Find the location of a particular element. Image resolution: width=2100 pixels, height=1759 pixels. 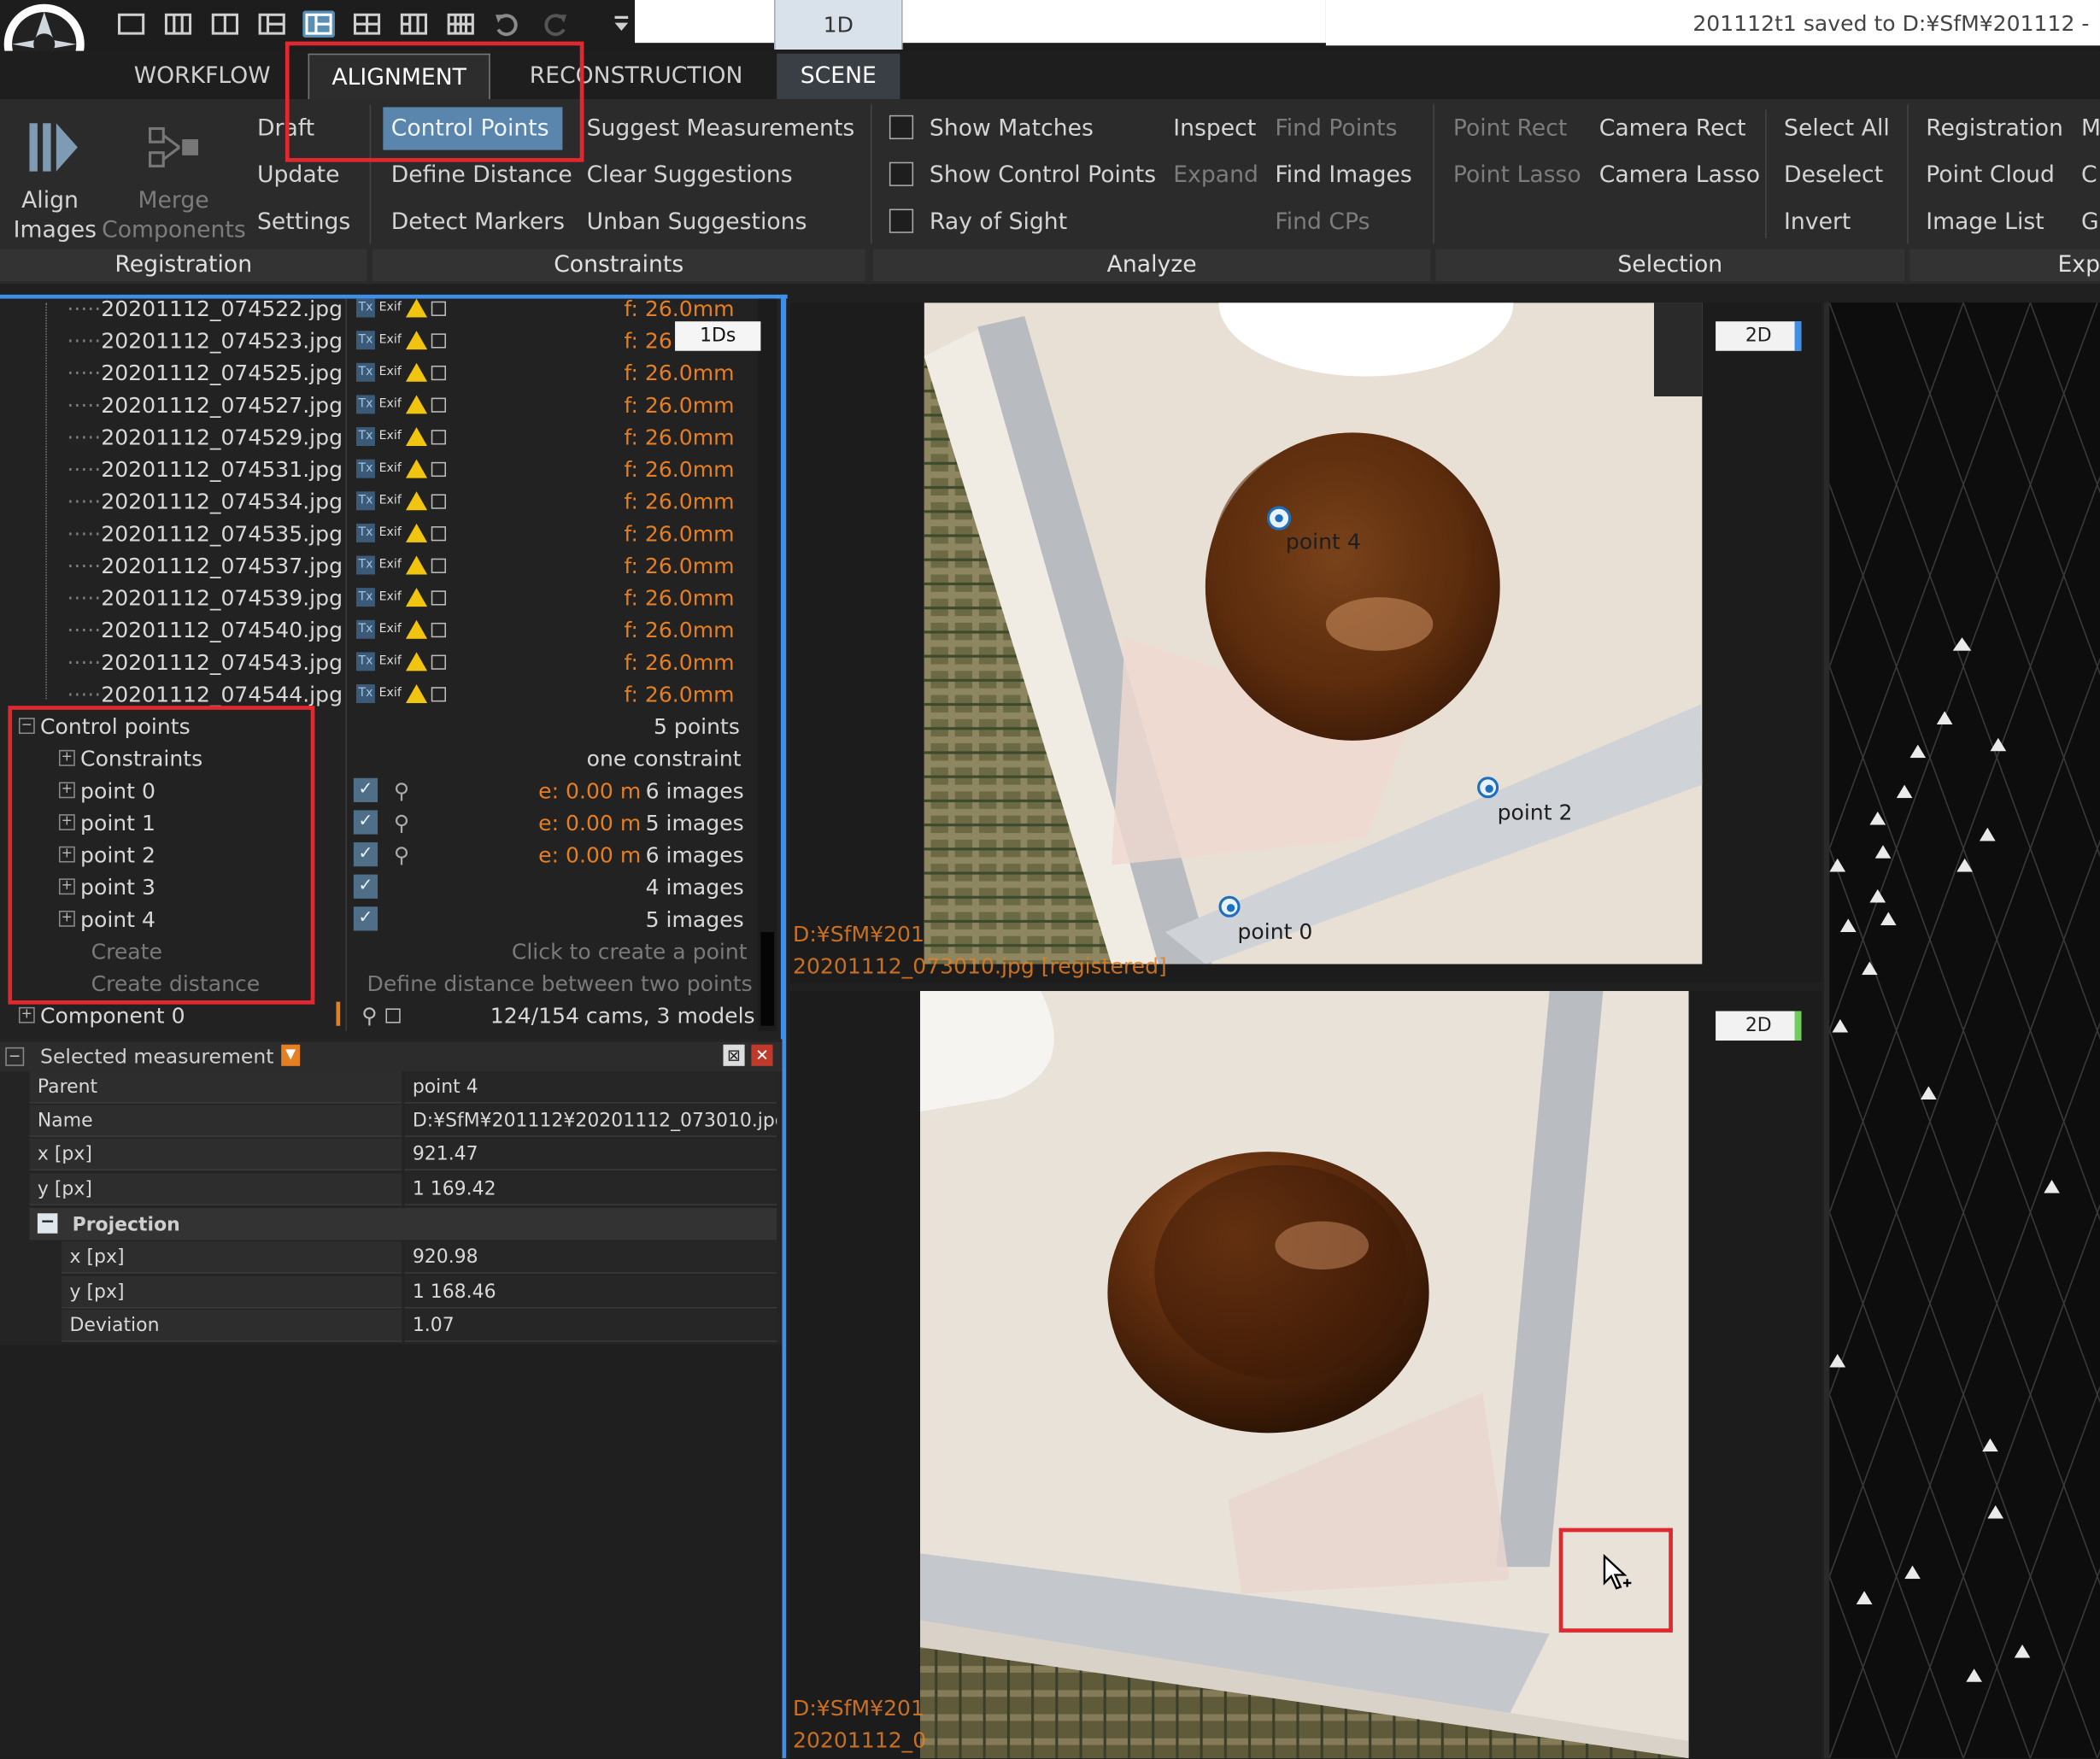

scene-3d-view is located at coordinates (1964, 1030).